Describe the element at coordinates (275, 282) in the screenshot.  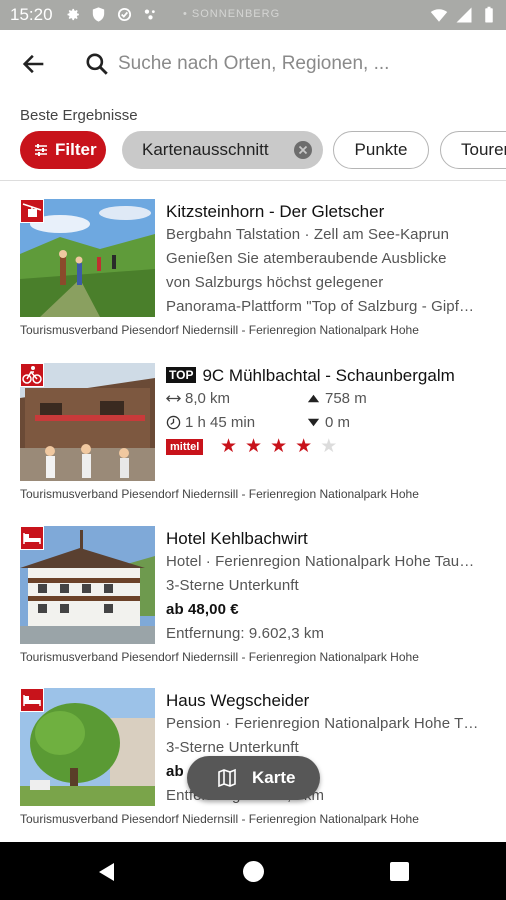
I see `result-description-line: von Salzburgs höchst gelegener` at that location.